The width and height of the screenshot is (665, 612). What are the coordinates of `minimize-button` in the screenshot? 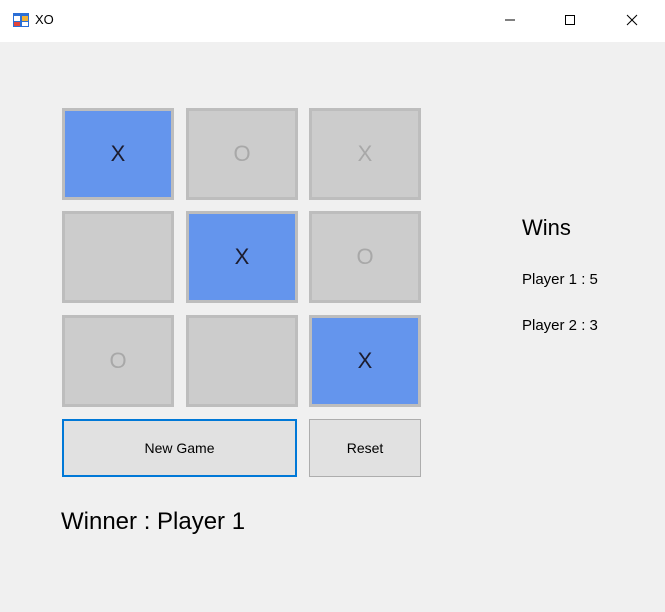 It's located at (510, 20).